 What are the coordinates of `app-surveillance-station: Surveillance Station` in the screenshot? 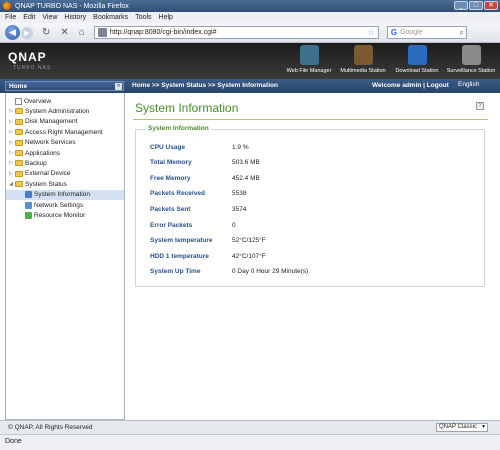 It's located at (471, 59).